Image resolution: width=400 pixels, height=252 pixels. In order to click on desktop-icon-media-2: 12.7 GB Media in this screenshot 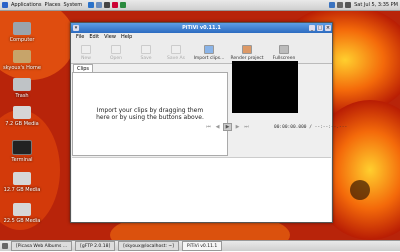, I will do `click(22, 182)`.